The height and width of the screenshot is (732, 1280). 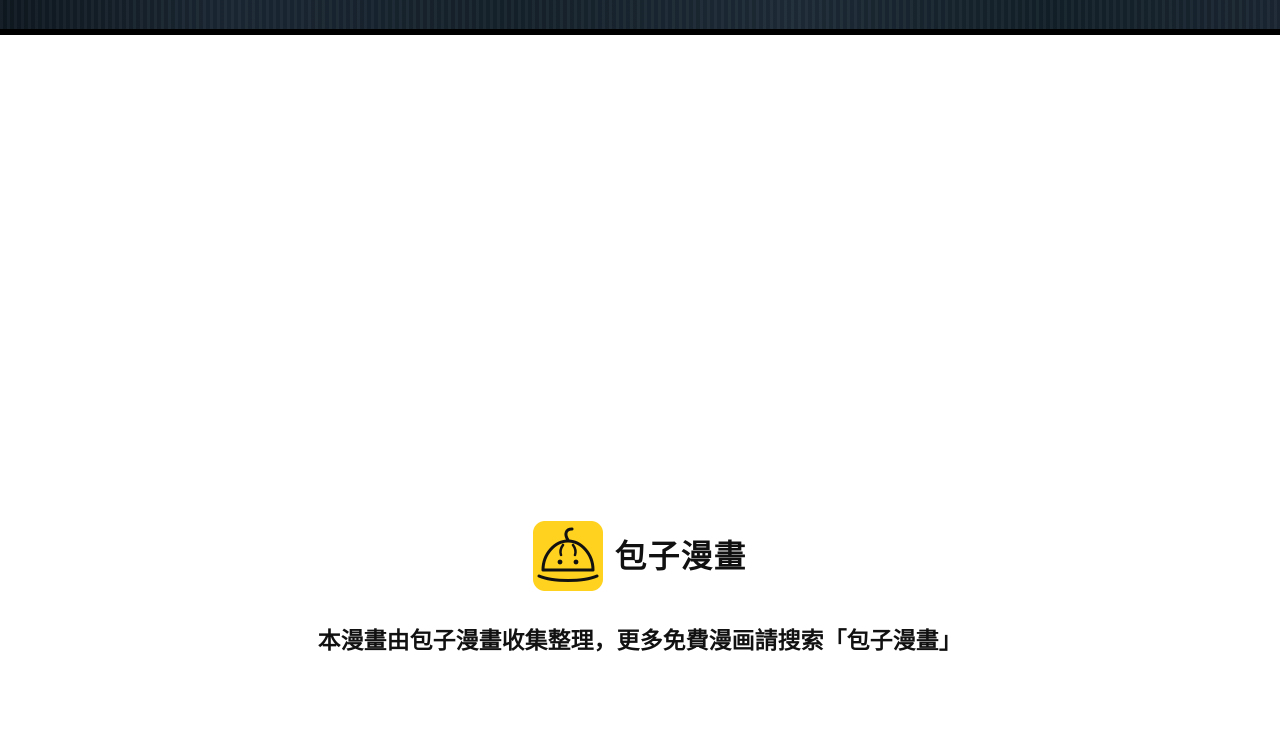 I want to click on comic-panel-bottom-strip, so click(x=640, y=14).